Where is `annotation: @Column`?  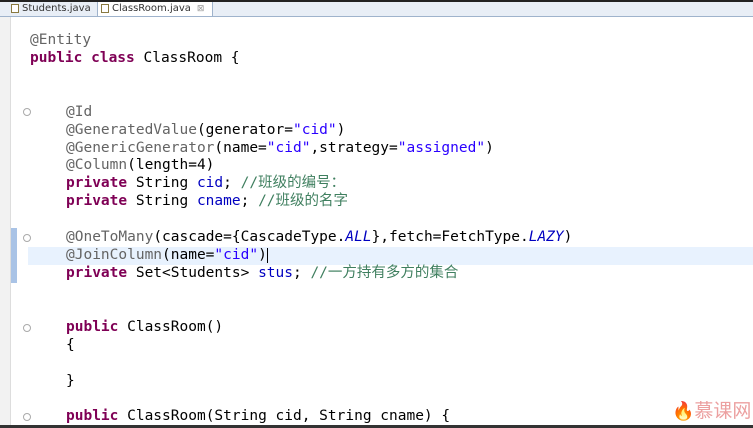 annotation: @Column is located at coordinates (97, 165).